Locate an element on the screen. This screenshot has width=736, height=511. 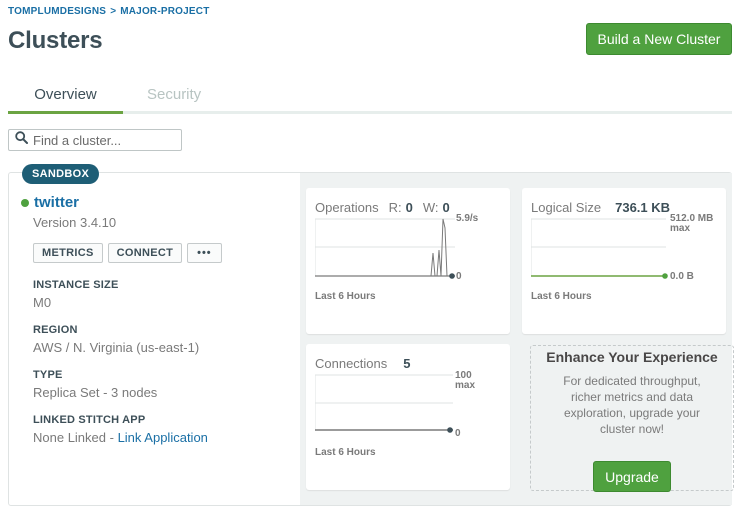
logical-size-value: 736.1 KB is located at coordinates (643, 207).